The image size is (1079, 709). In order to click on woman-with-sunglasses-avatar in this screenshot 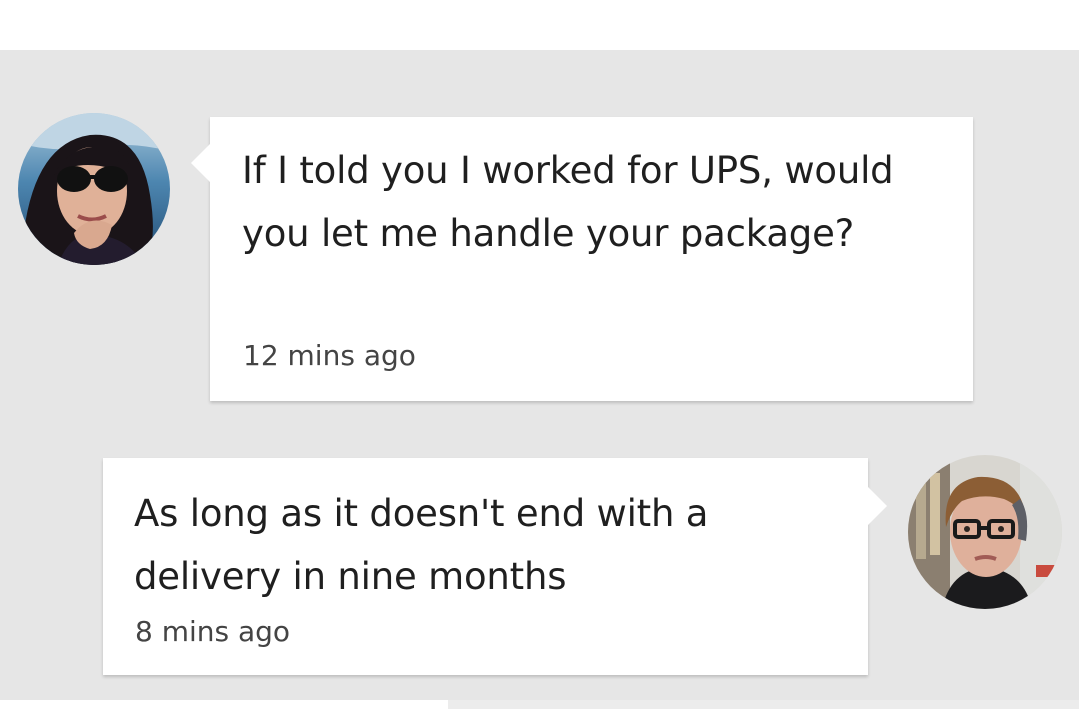, I will do `click(94, 189)`.